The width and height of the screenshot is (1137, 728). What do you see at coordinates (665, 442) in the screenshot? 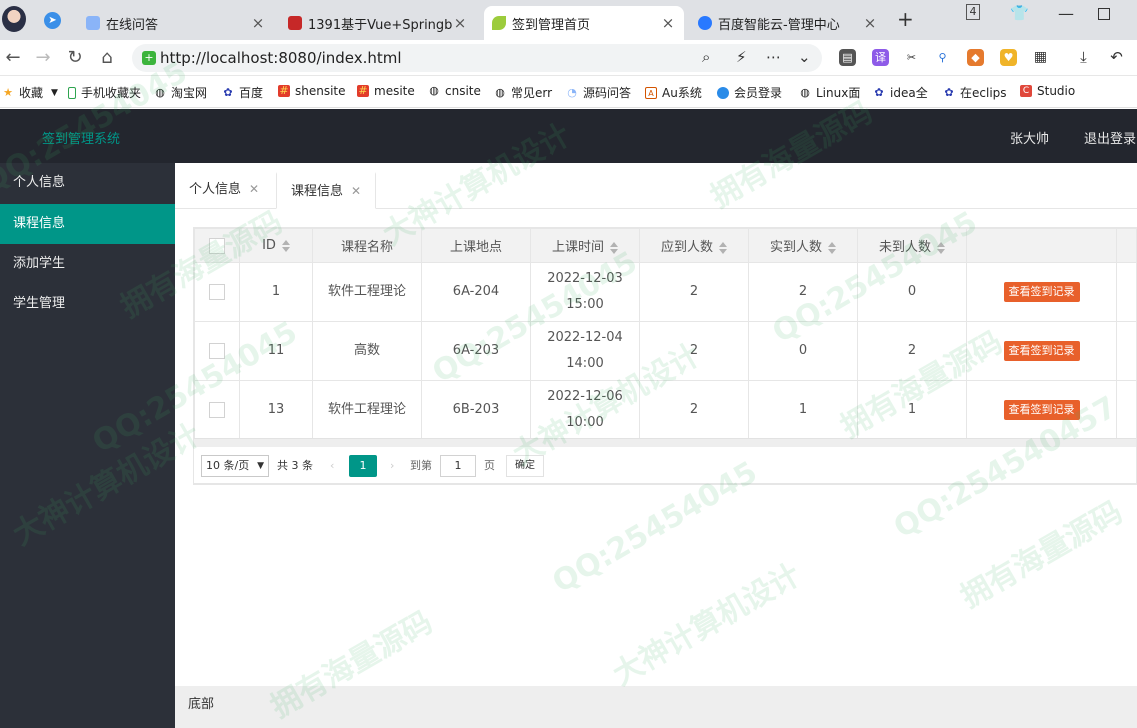
I see `horizontal-scrollbar` at bounding box center [665, 442].